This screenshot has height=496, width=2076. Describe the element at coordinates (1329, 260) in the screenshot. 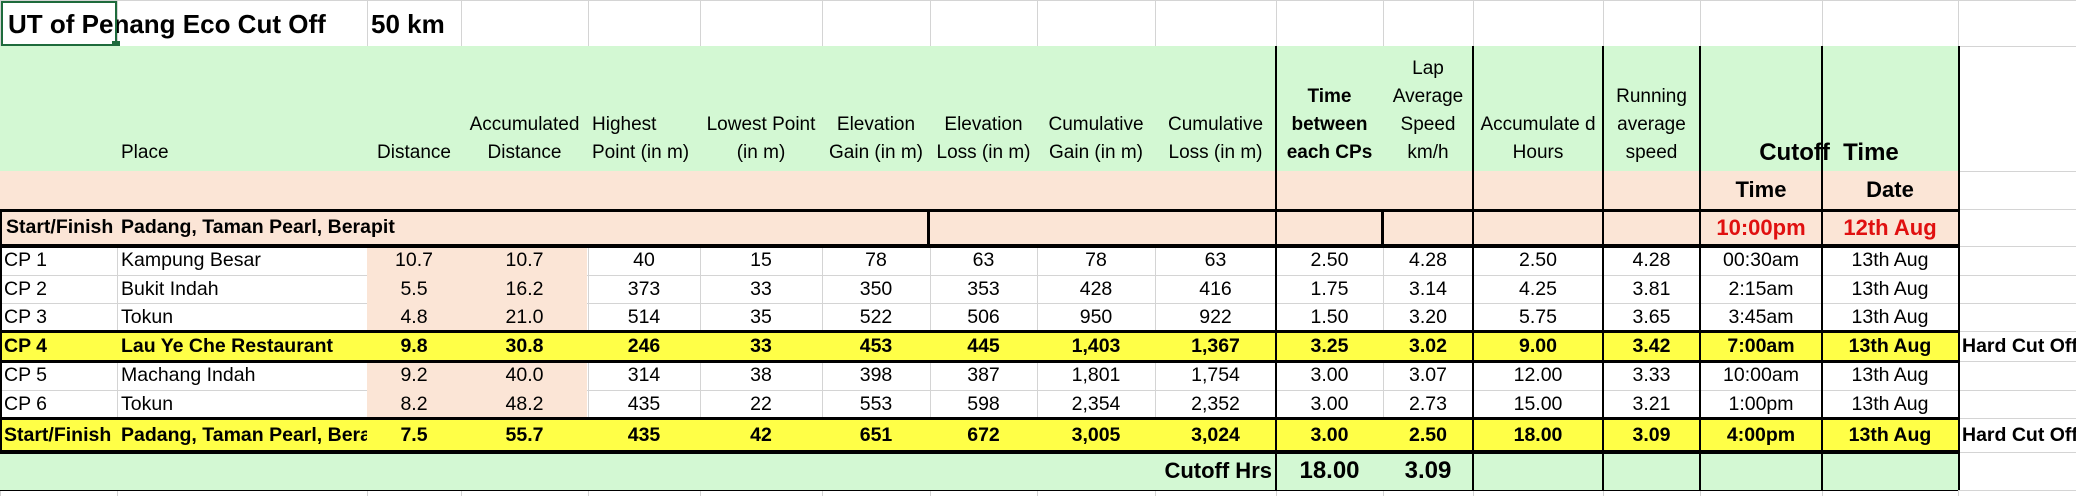

I see `cell-tbetween: 2.50` at that location.